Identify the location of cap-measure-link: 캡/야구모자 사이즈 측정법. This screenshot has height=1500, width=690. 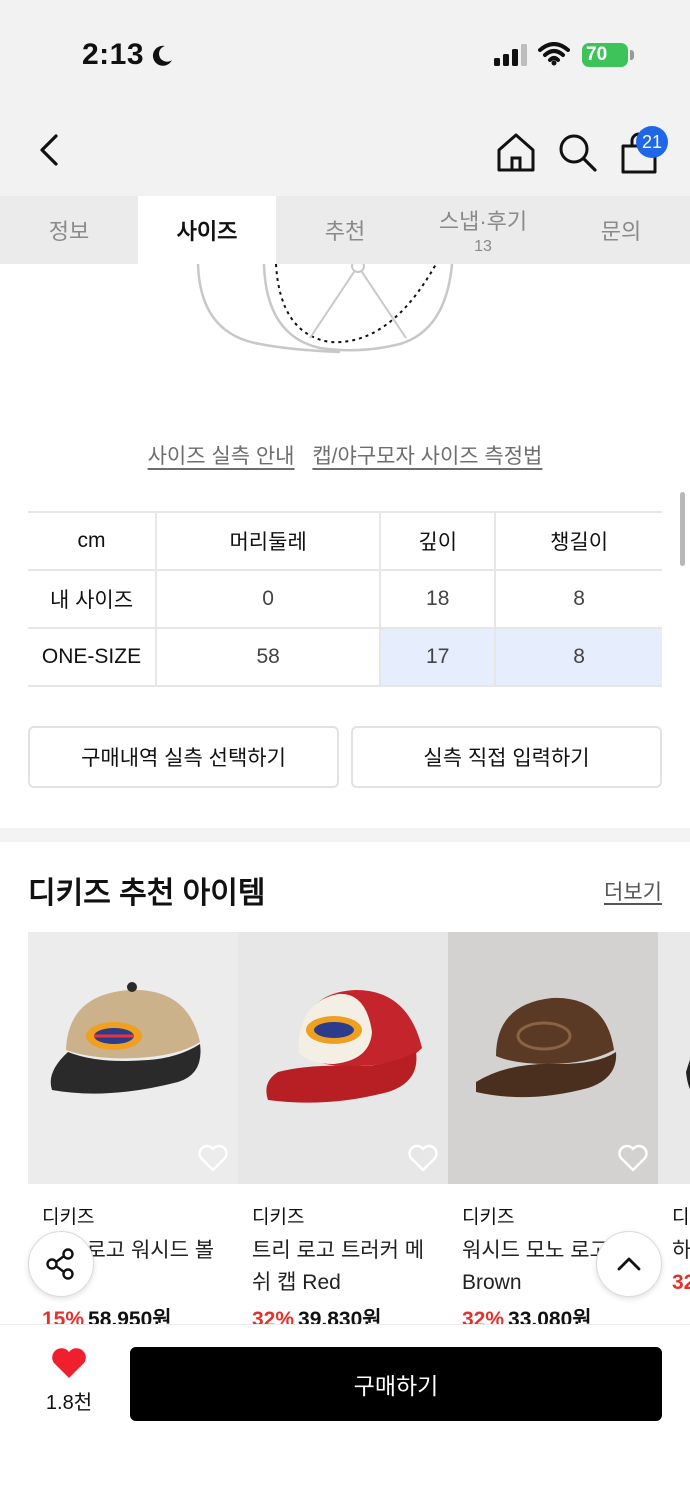
(427, 456).